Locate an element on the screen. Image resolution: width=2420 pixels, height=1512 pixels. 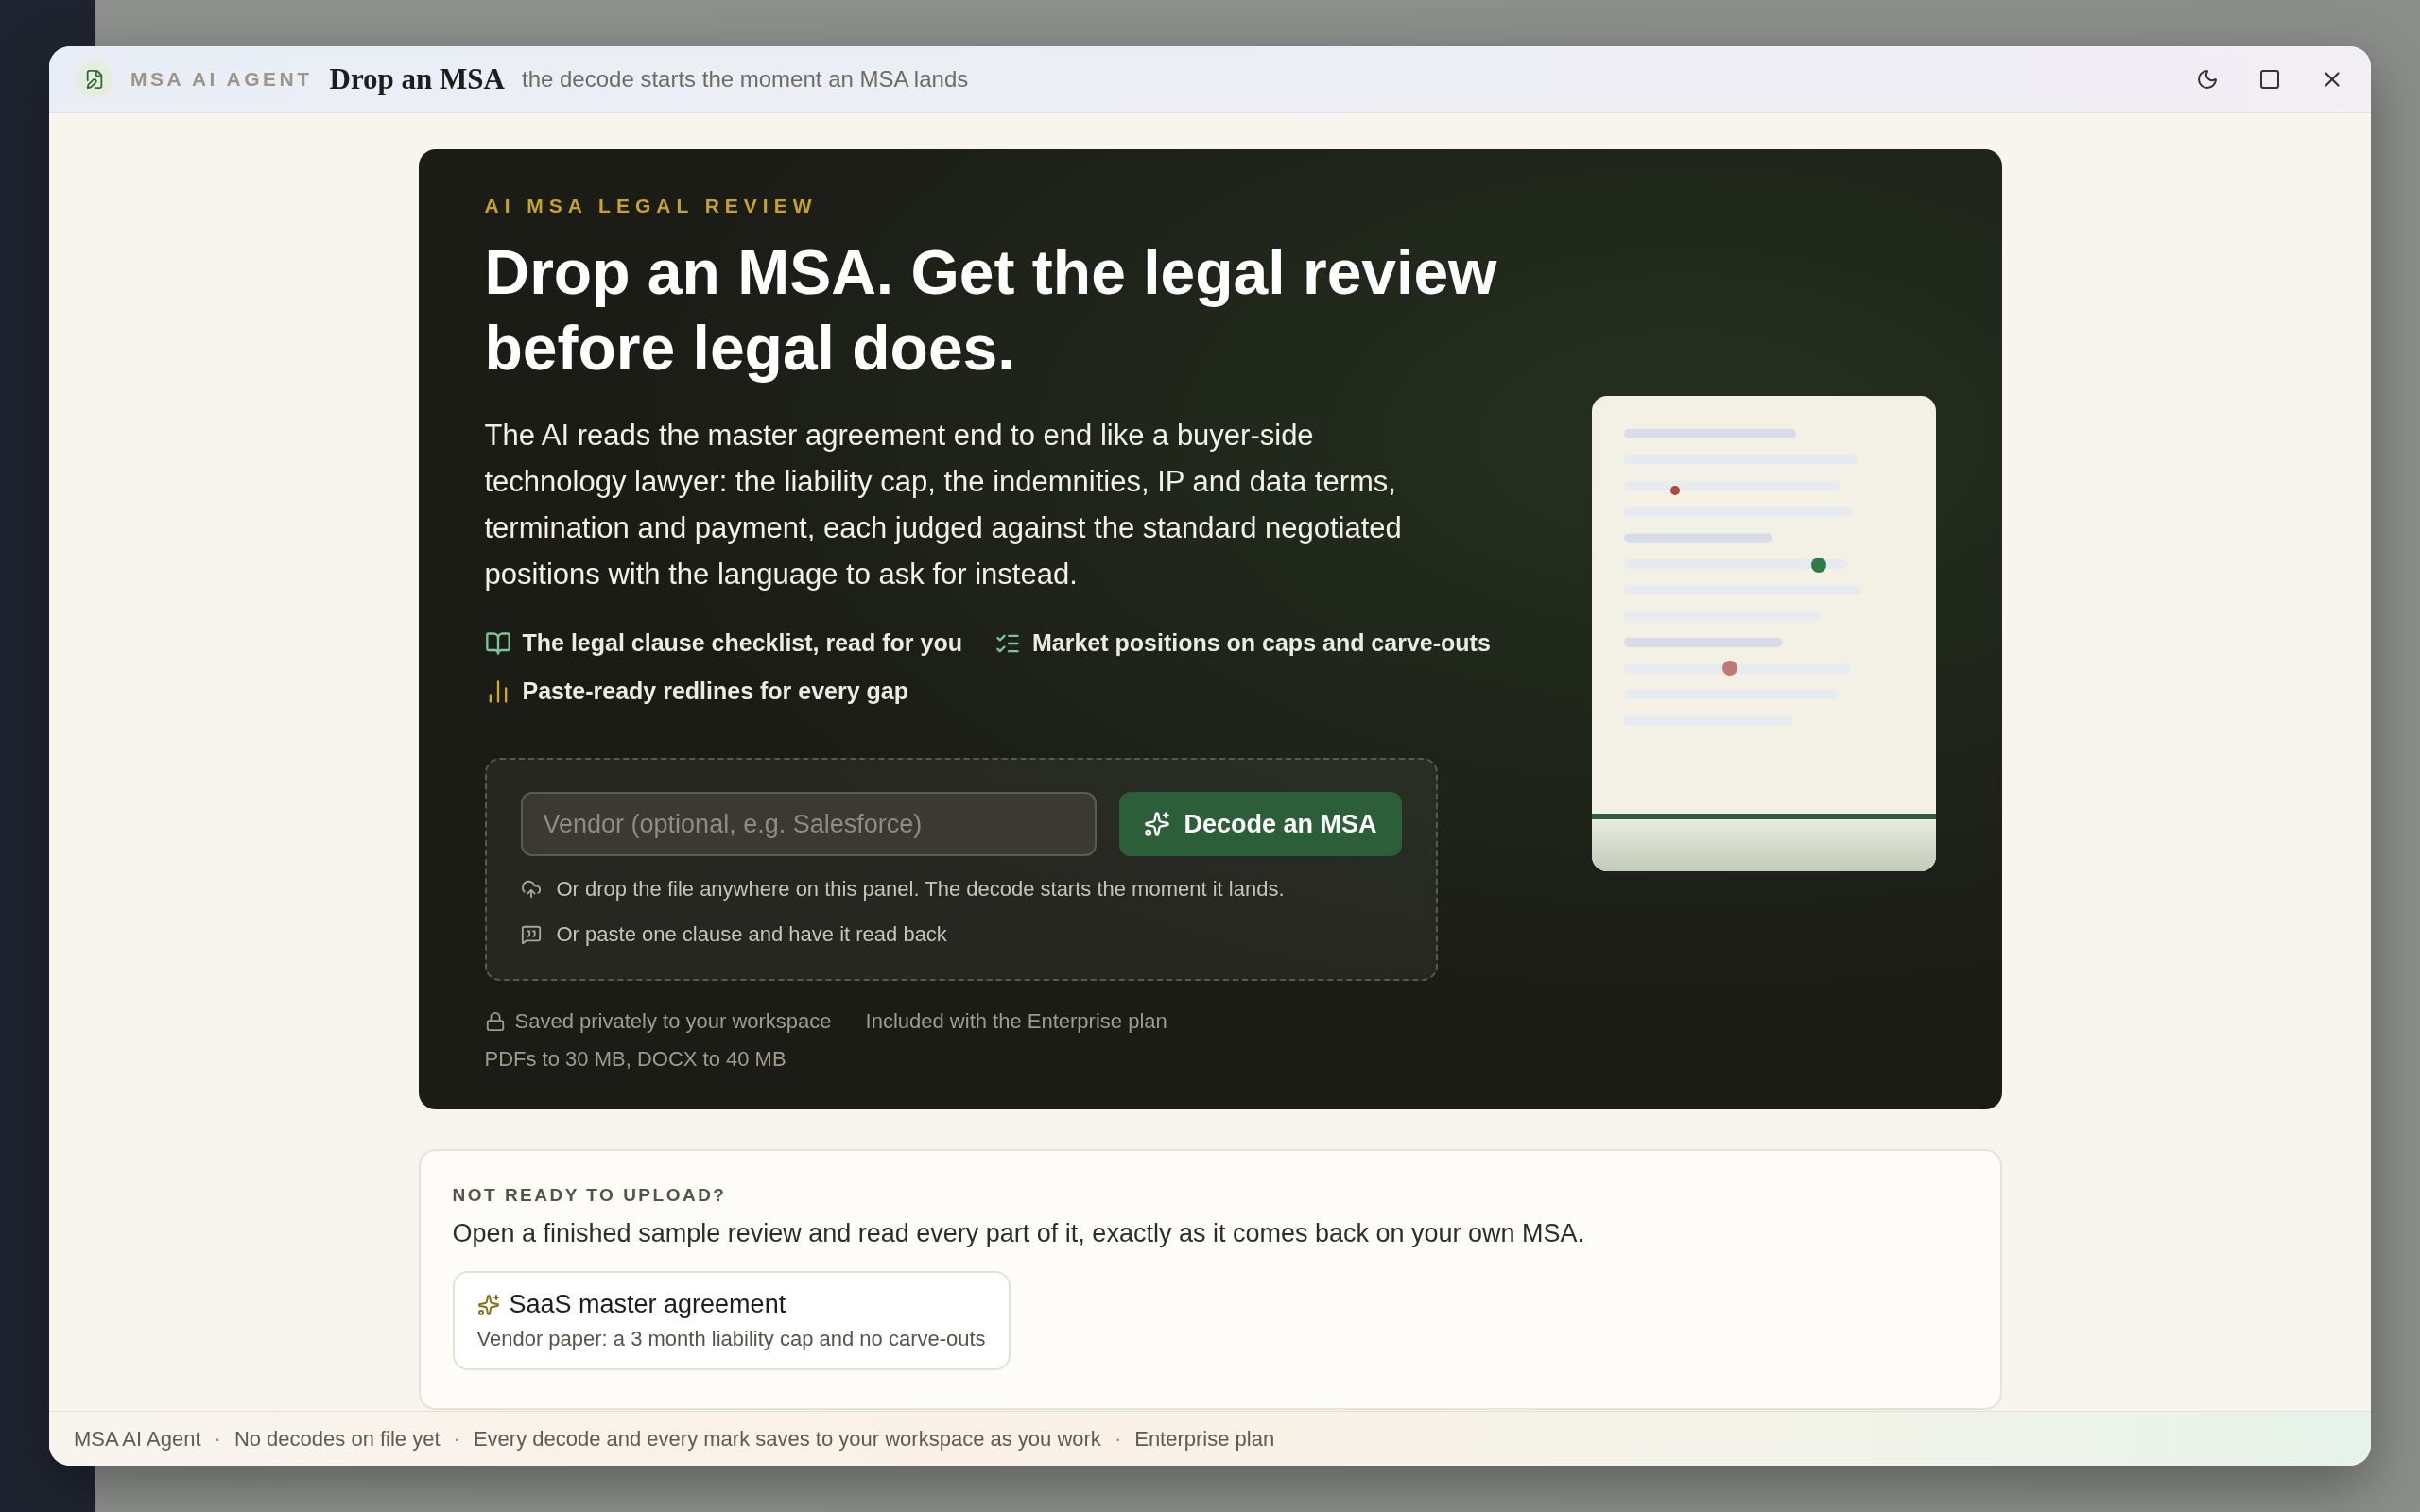
window-eyebrow: MSA AI AGENT is located at coordinates (221, 79).